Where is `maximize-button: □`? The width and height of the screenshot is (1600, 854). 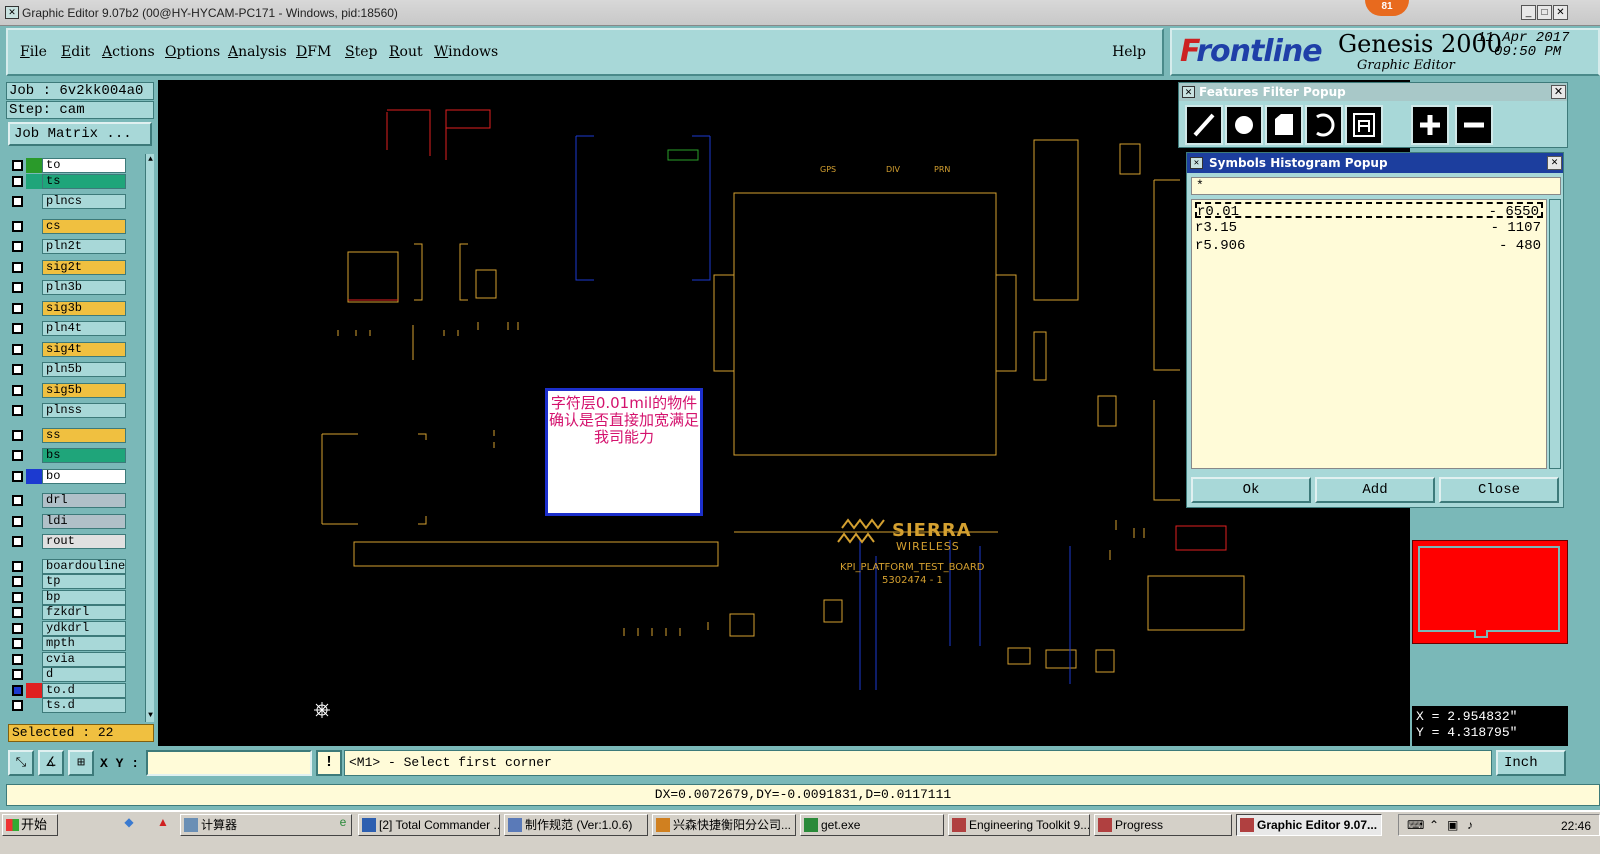
maximize-button: □ is located at coordinates (1544, 12).